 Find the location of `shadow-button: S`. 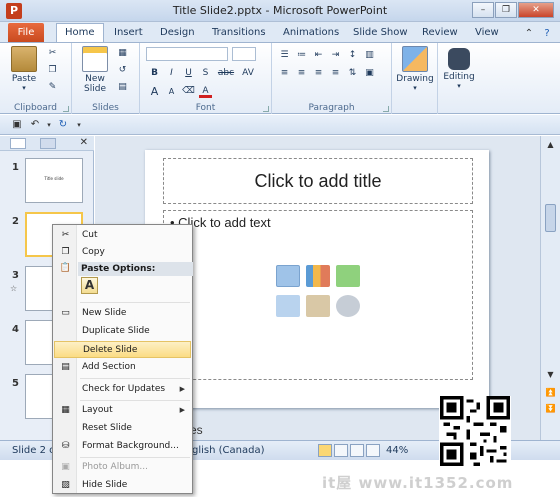

shadow-button: S is located at coordinates (205, 73).